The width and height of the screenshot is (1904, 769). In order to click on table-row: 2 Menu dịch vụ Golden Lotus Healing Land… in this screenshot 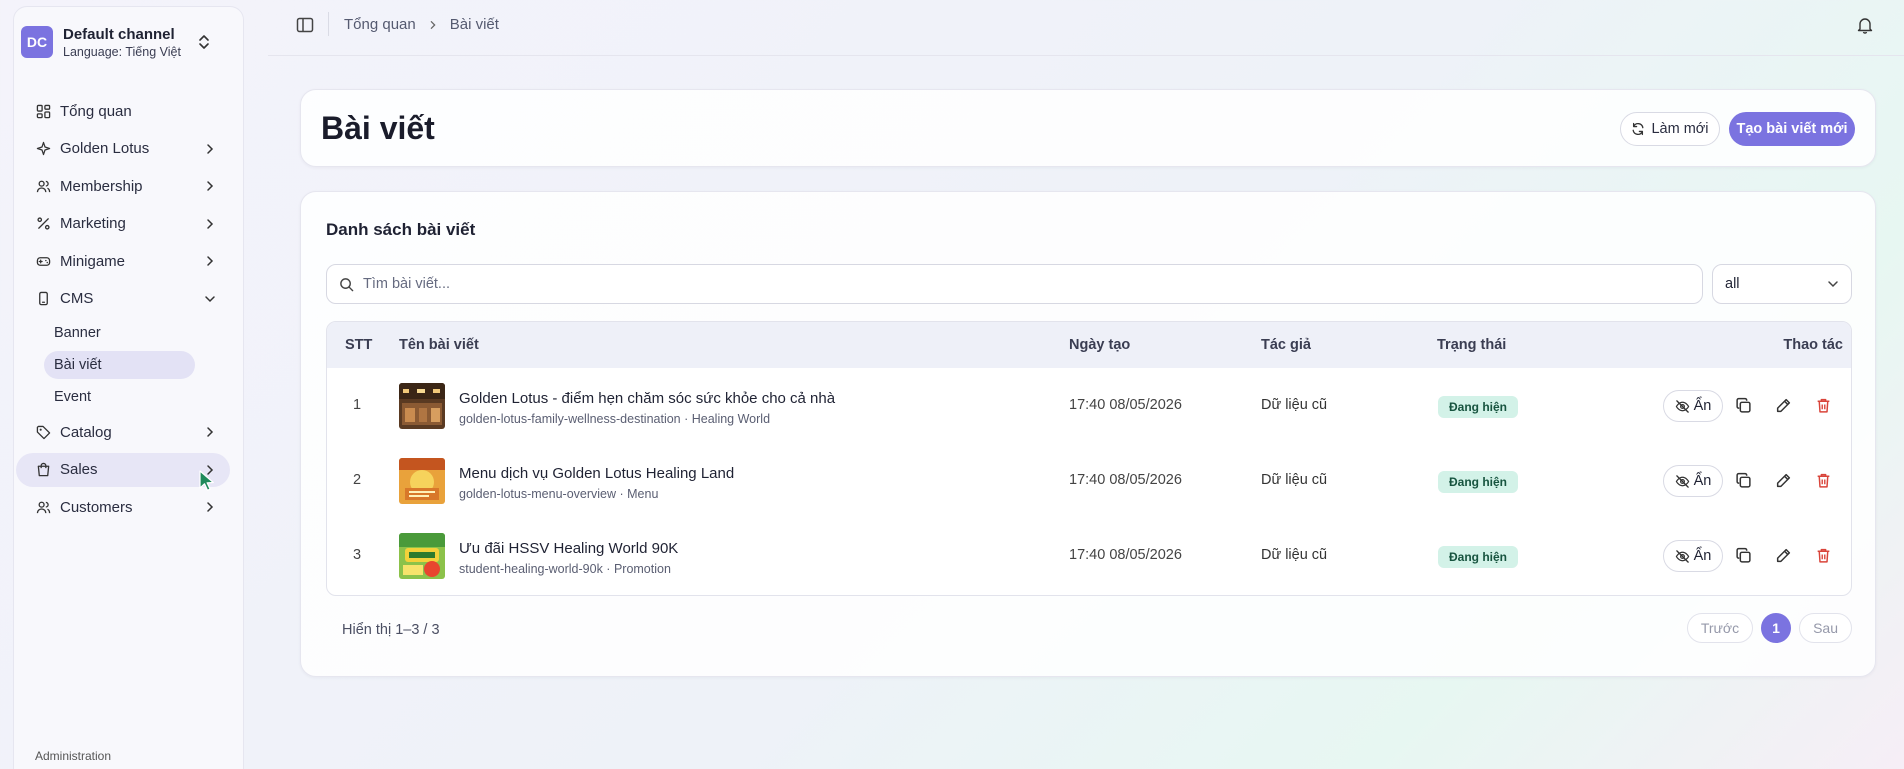, I will do `click(1089, 480)`.